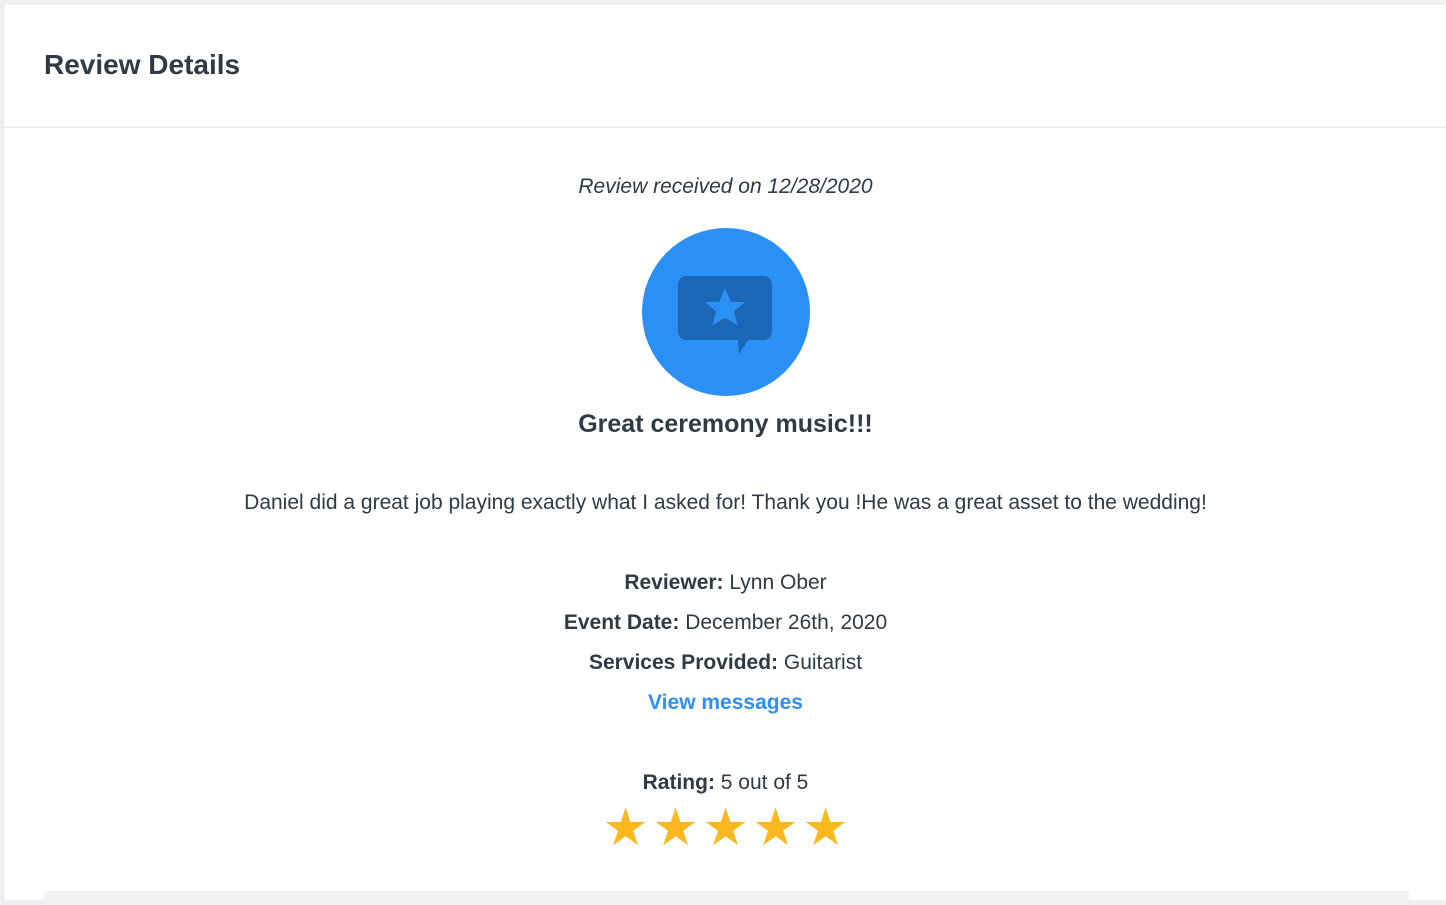 Image resolution: width=1446 pixels, height=905 pixels. Describe the element at coordinates (786, 622) in the screenshot. I see `event-date-value: December 26th, 2020` at that location.